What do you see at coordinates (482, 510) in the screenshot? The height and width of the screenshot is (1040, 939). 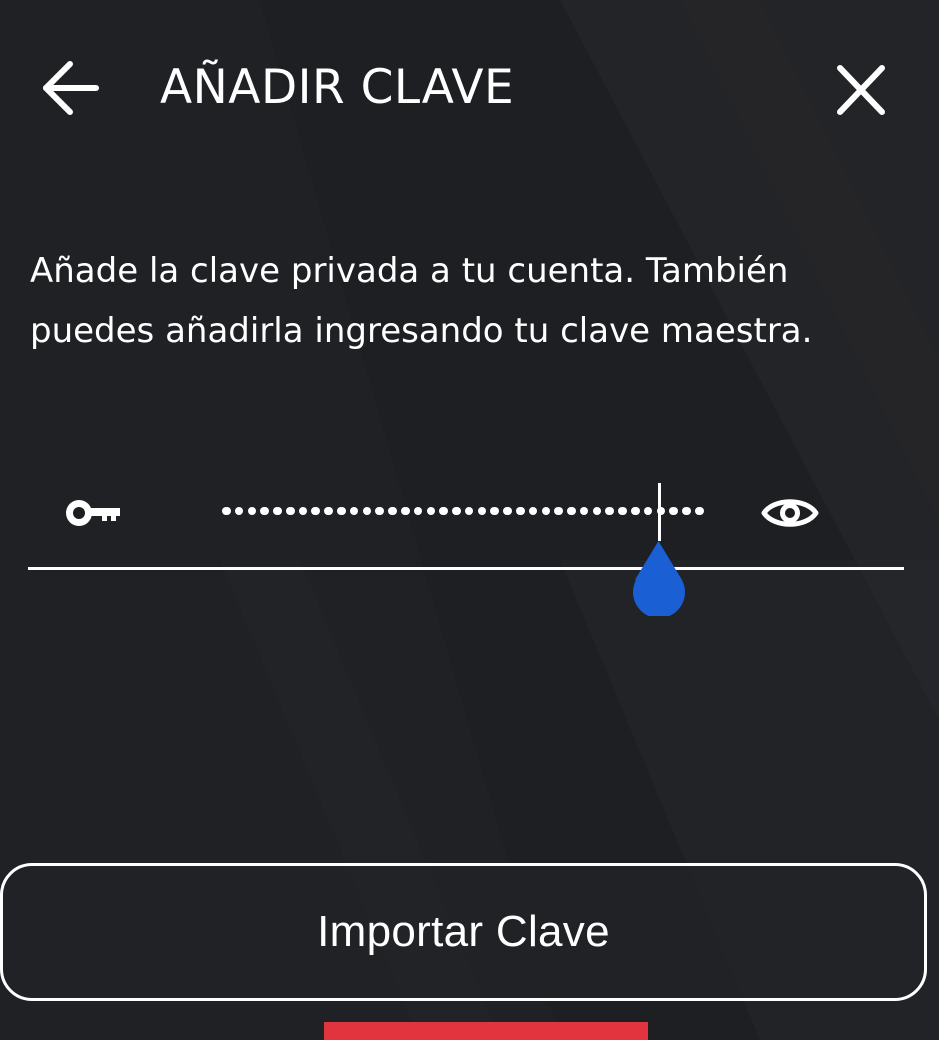 I see `private-key-input` at bounding box center [482, 510].